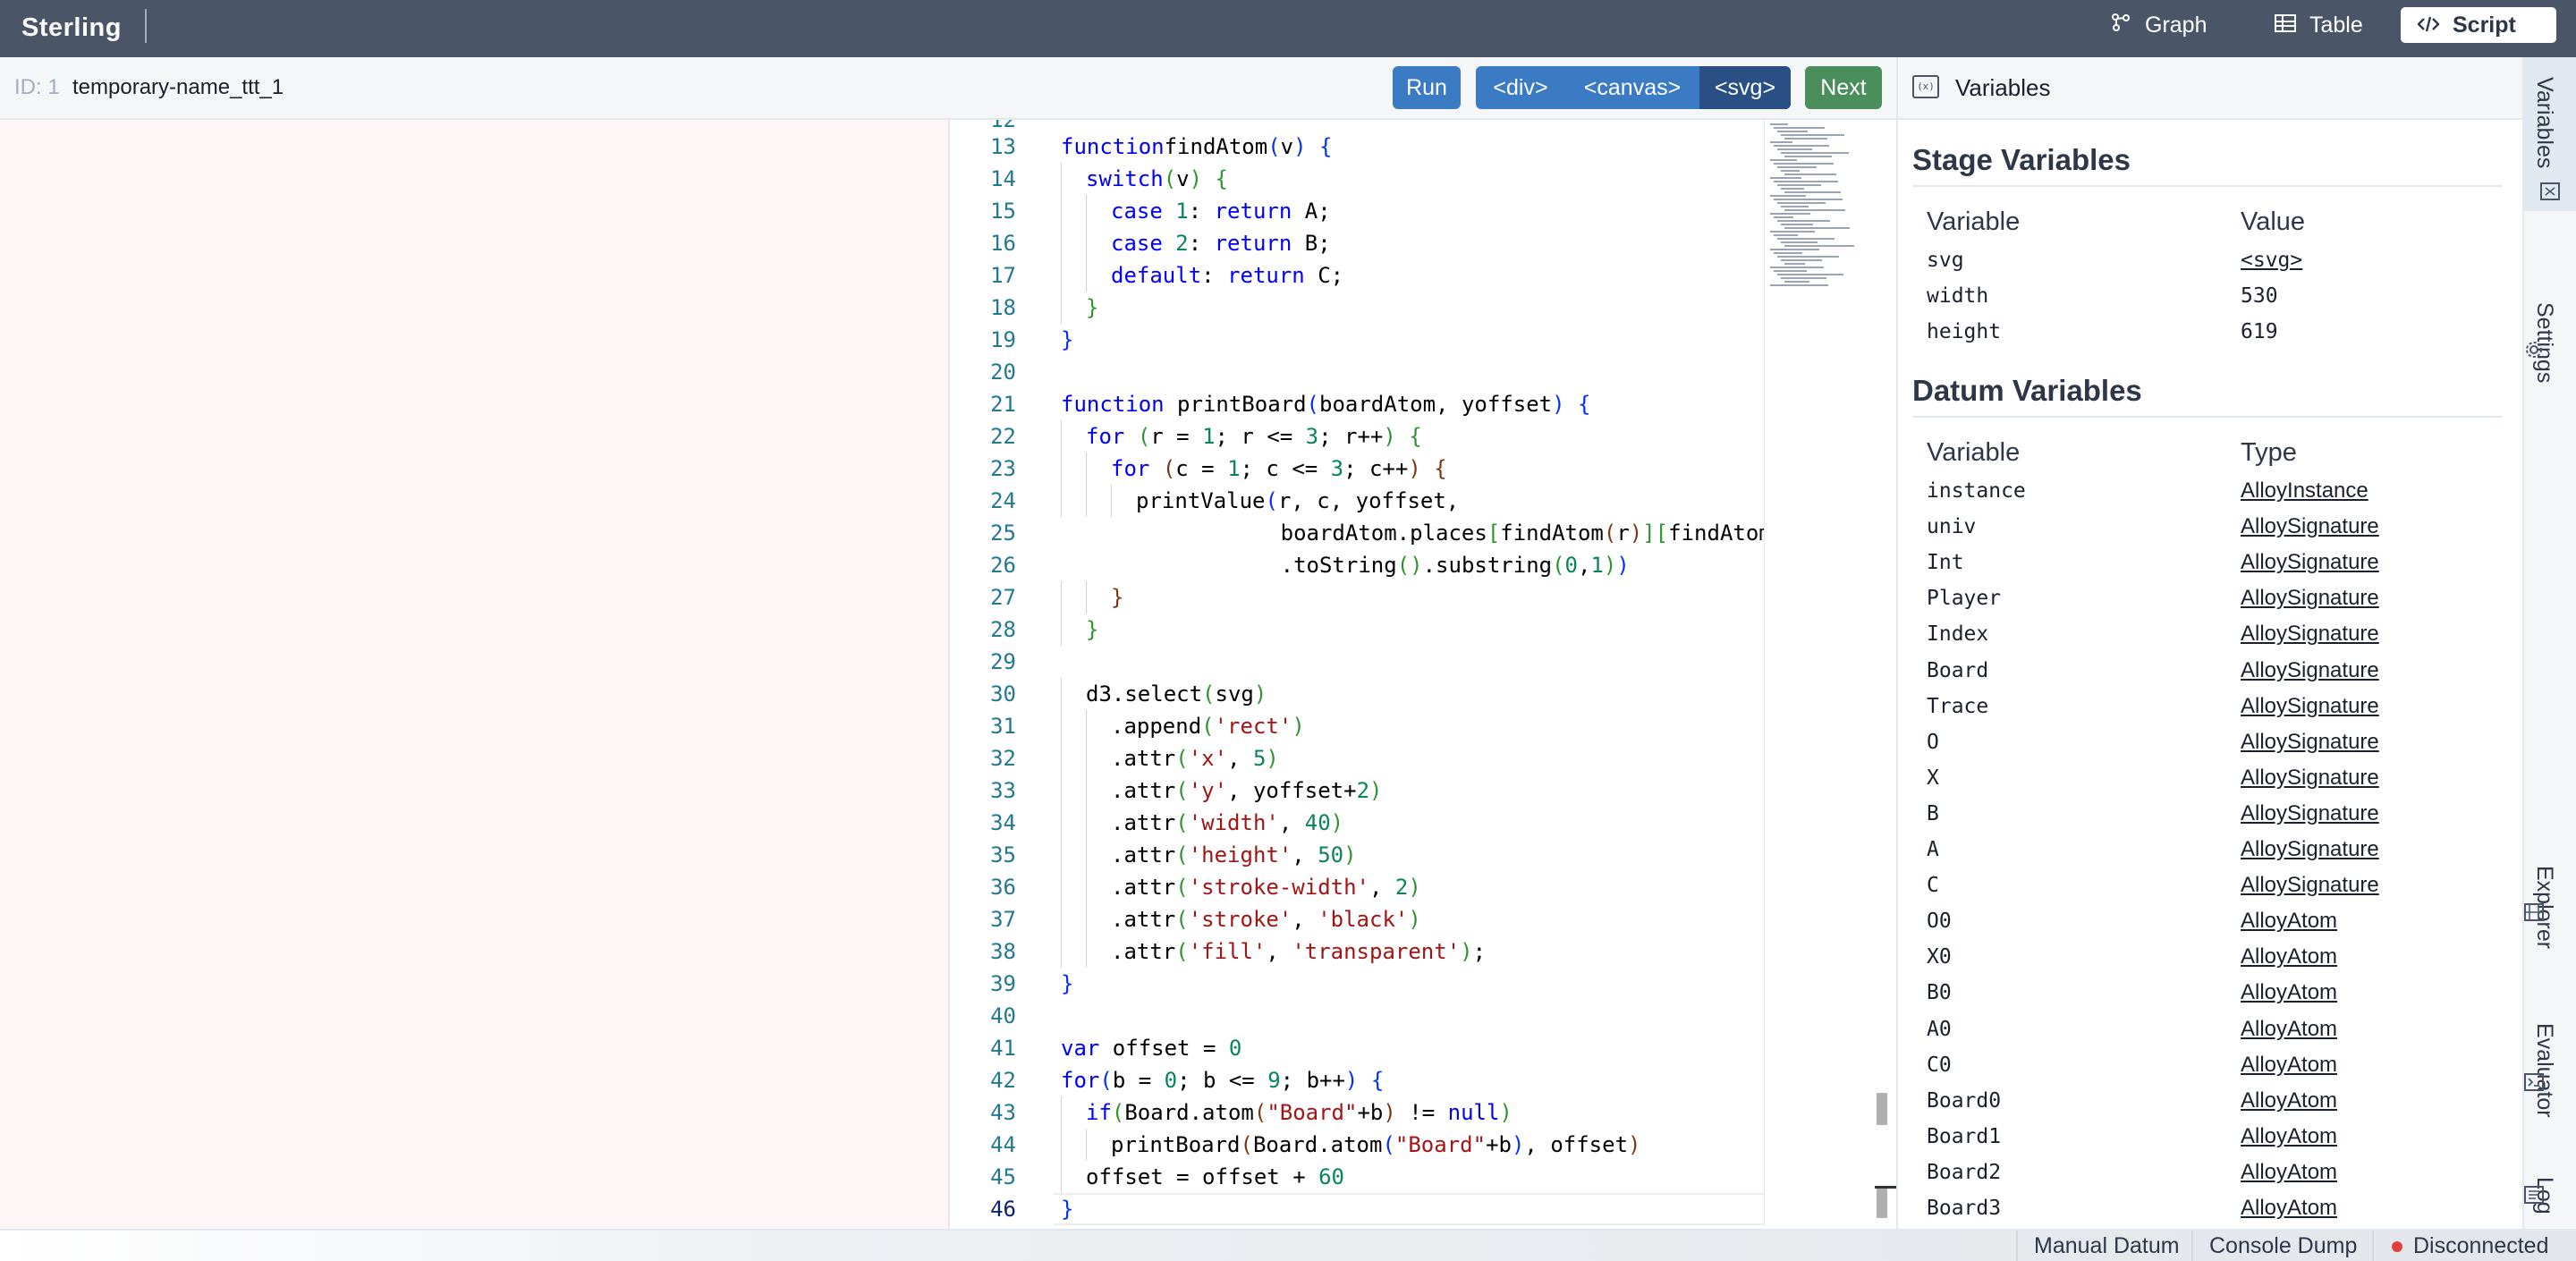  What do you see at coordinates (1195, 758) in the screenshot?
I see `code-line: .attr('x', 5)` at bounding box center [1195, 758].